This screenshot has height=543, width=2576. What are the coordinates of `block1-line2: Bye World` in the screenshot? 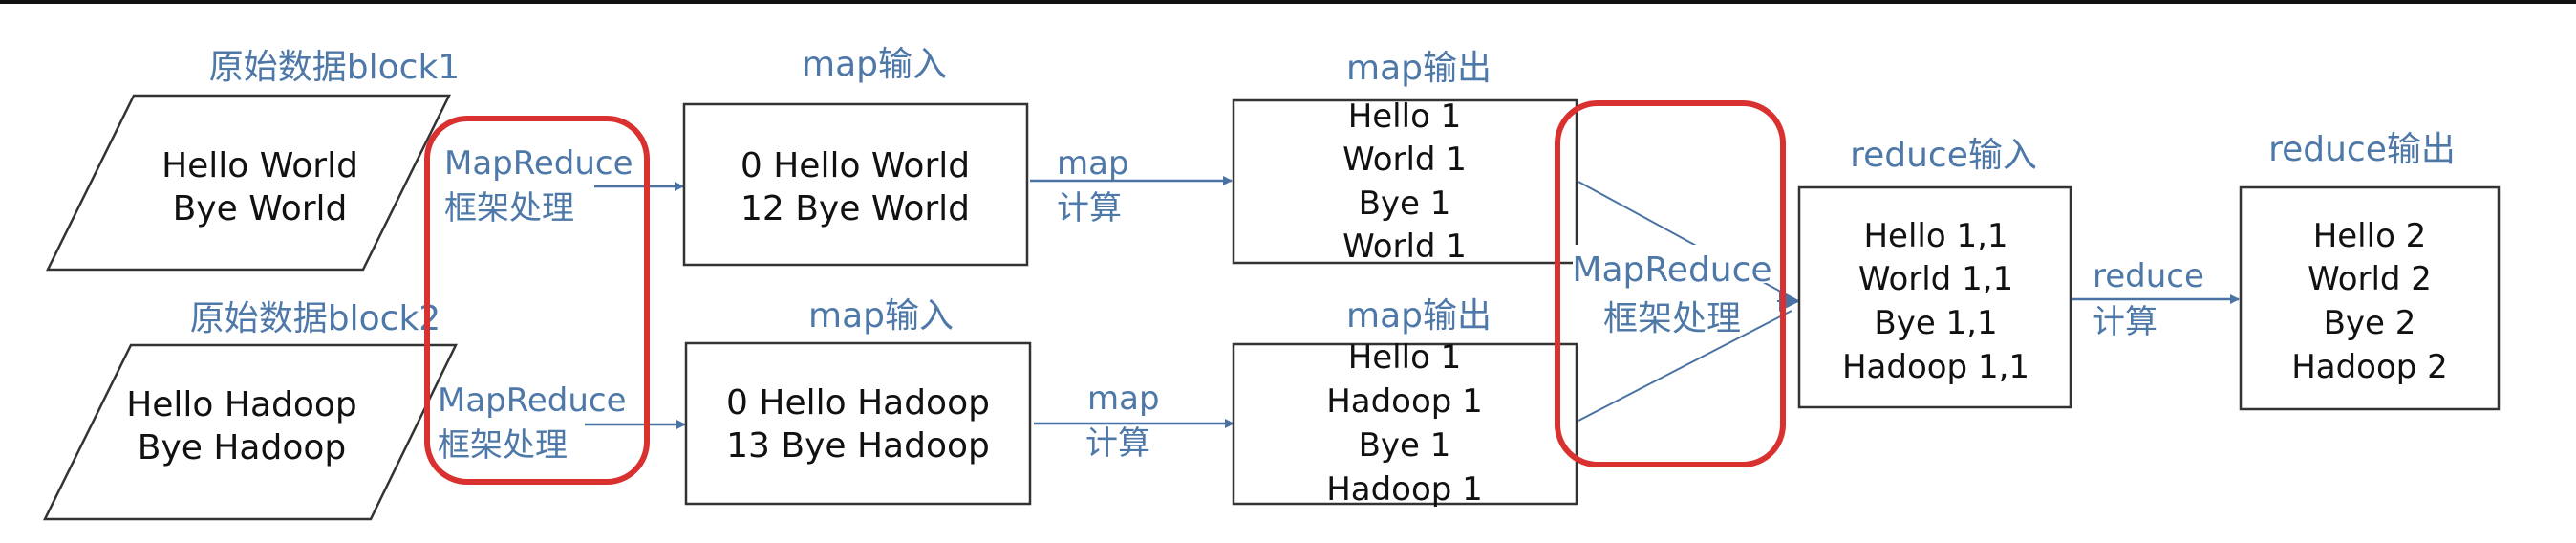 It's located at (260, 208).